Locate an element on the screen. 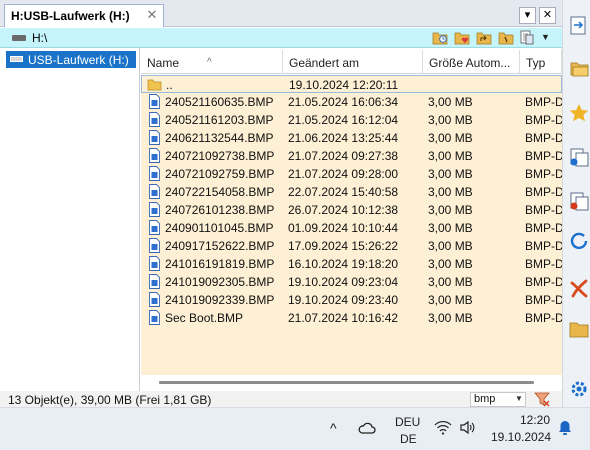 The width and height of the screenshot is (590, 450). view-options-icon is located at coordinates (528, 37).